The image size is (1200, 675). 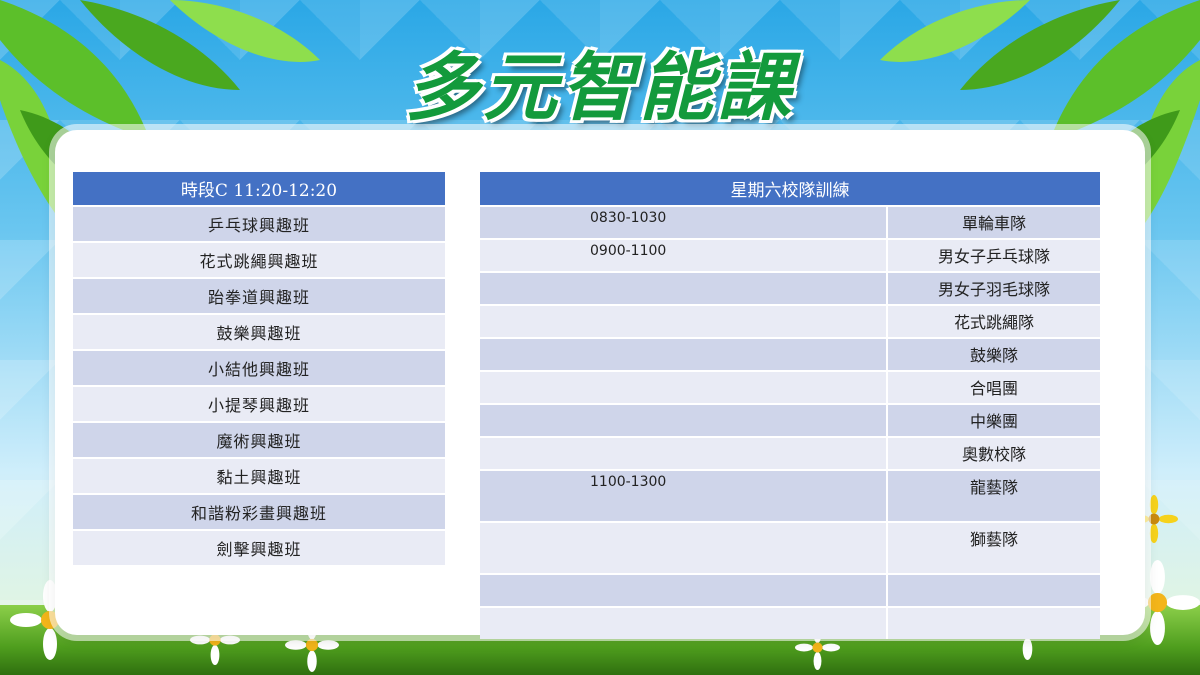 What do you see at coordinates (993, 453) in the screenshot?
I see `team-cell: 奧數校隊` at bounding box center [993, 453].